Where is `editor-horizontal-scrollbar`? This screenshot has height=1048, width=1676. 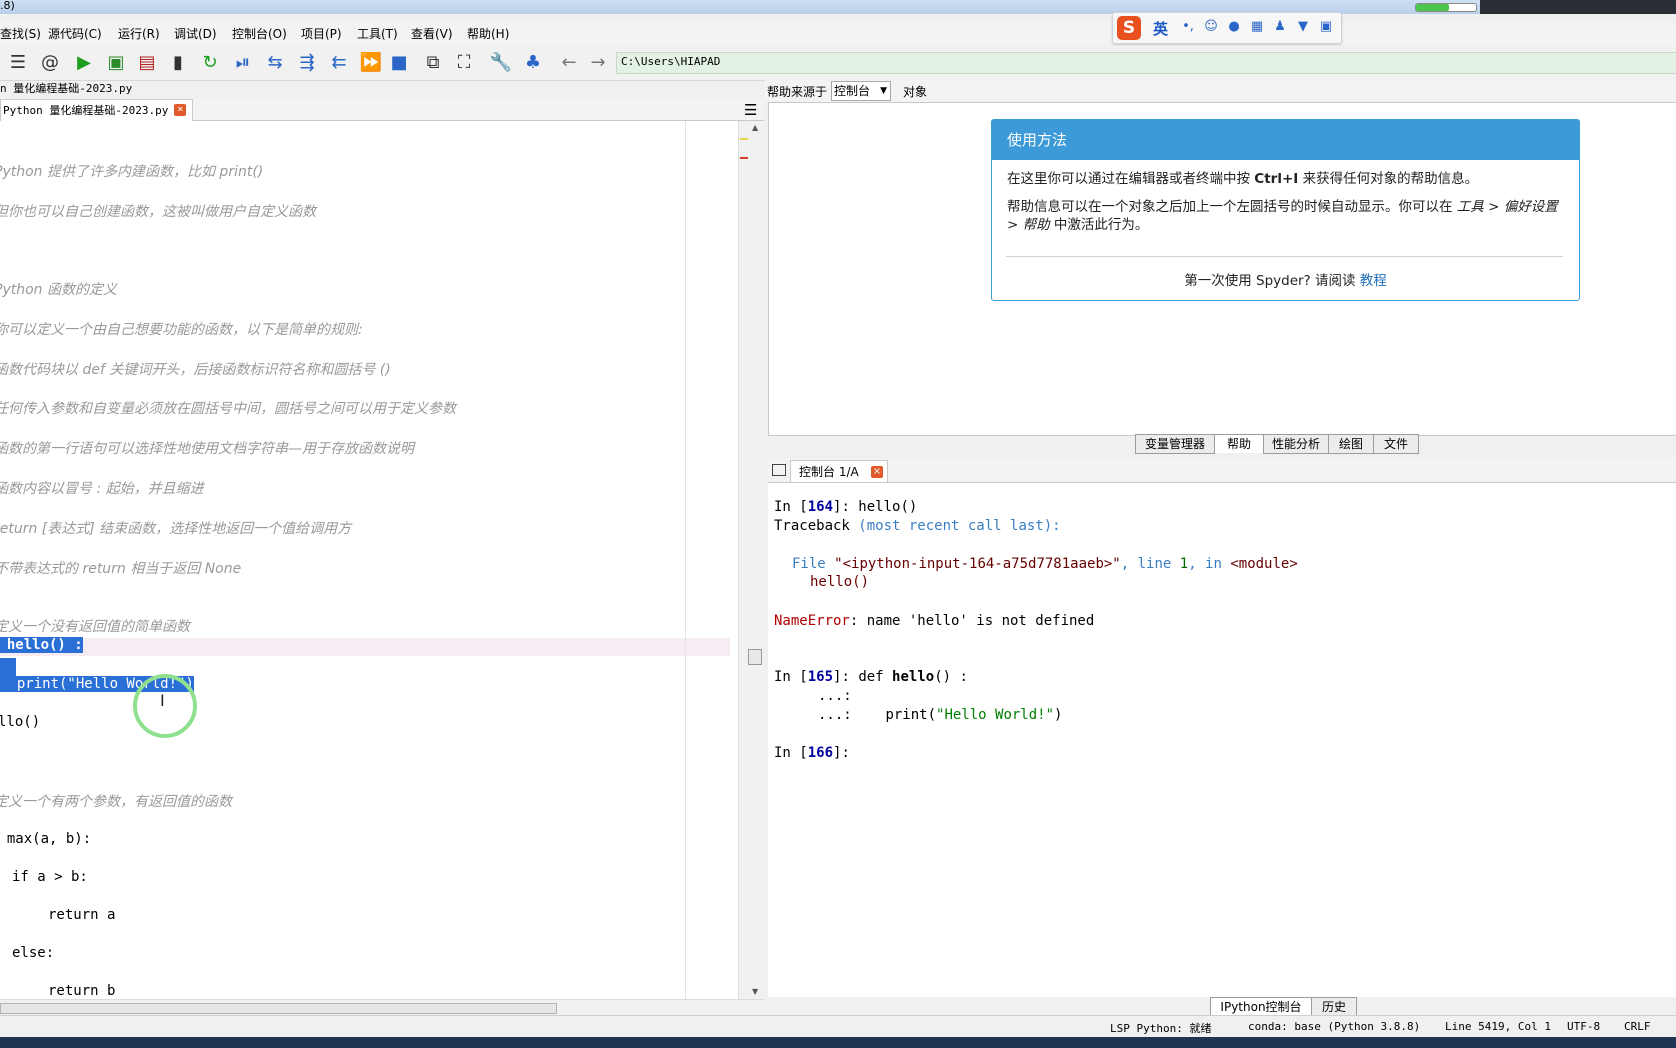
editor-horizontal-scrollbar is located at coordinates (382, 1007).